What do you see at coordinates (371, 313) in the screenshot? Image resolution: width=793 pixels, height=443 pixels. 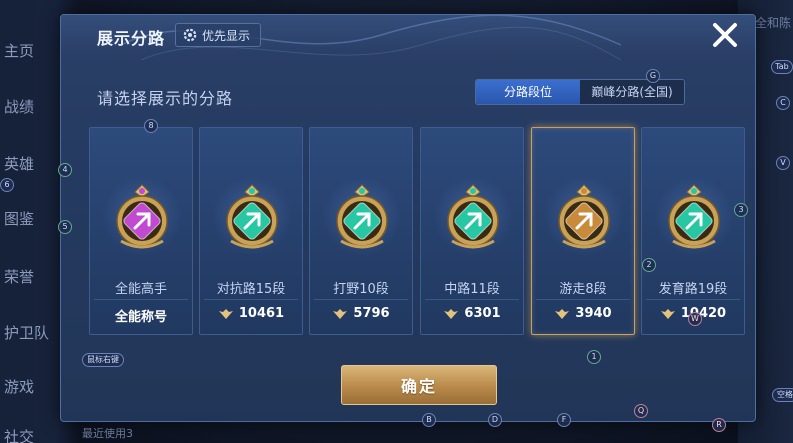 I see `lane-card-value: 5796` at bounding box center [371, 313].